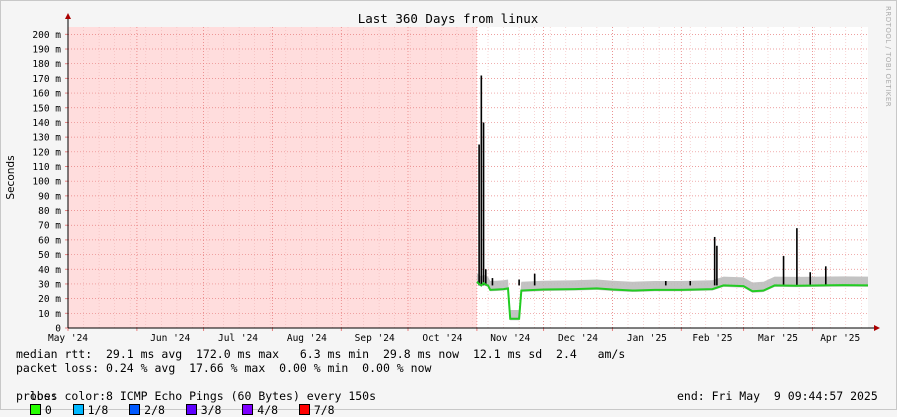 Image resolution: width=897 pixels, height=417 pixels. What do you see at coordinates (34, 410) in the screenshot?
I see `loss-color-0: 0` at bounding box center [34, 410].